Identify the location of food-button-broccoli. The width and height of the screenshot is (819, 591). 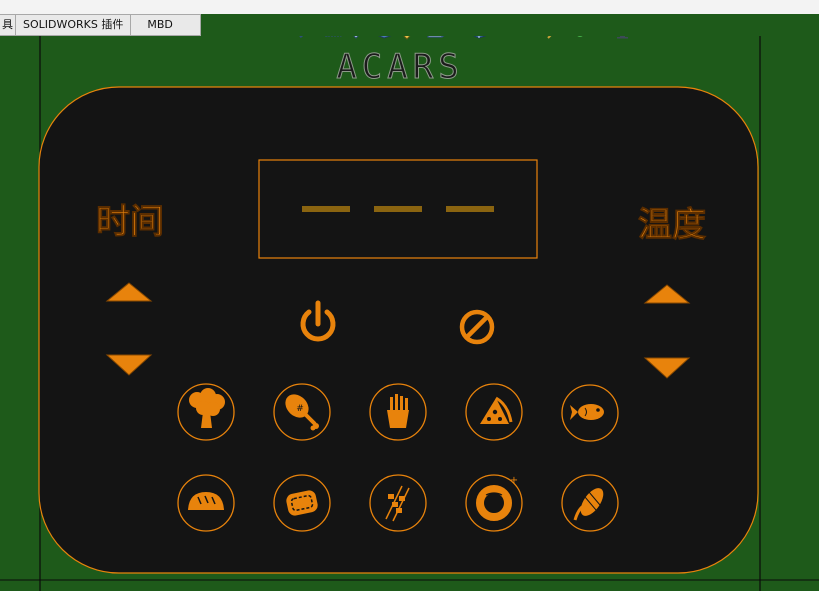
(206, 412).